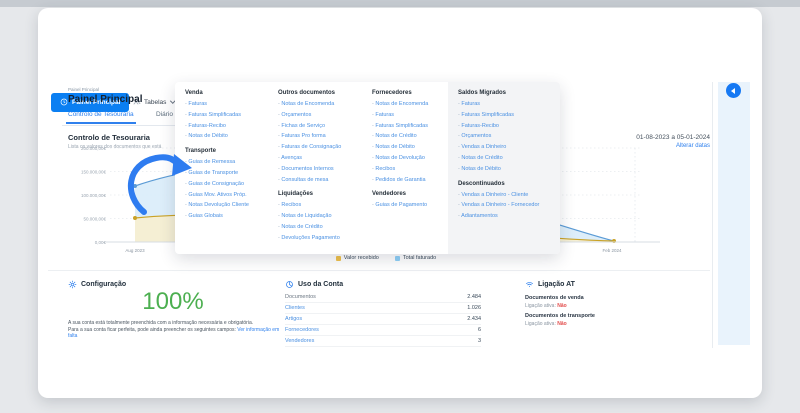 The height and width of the screenshot is (413, 800). What do you see at coordinates (324, 136) in the screenshot?
I see `menu-item: Faturas Pro forma` at bounding box center [324, 136].